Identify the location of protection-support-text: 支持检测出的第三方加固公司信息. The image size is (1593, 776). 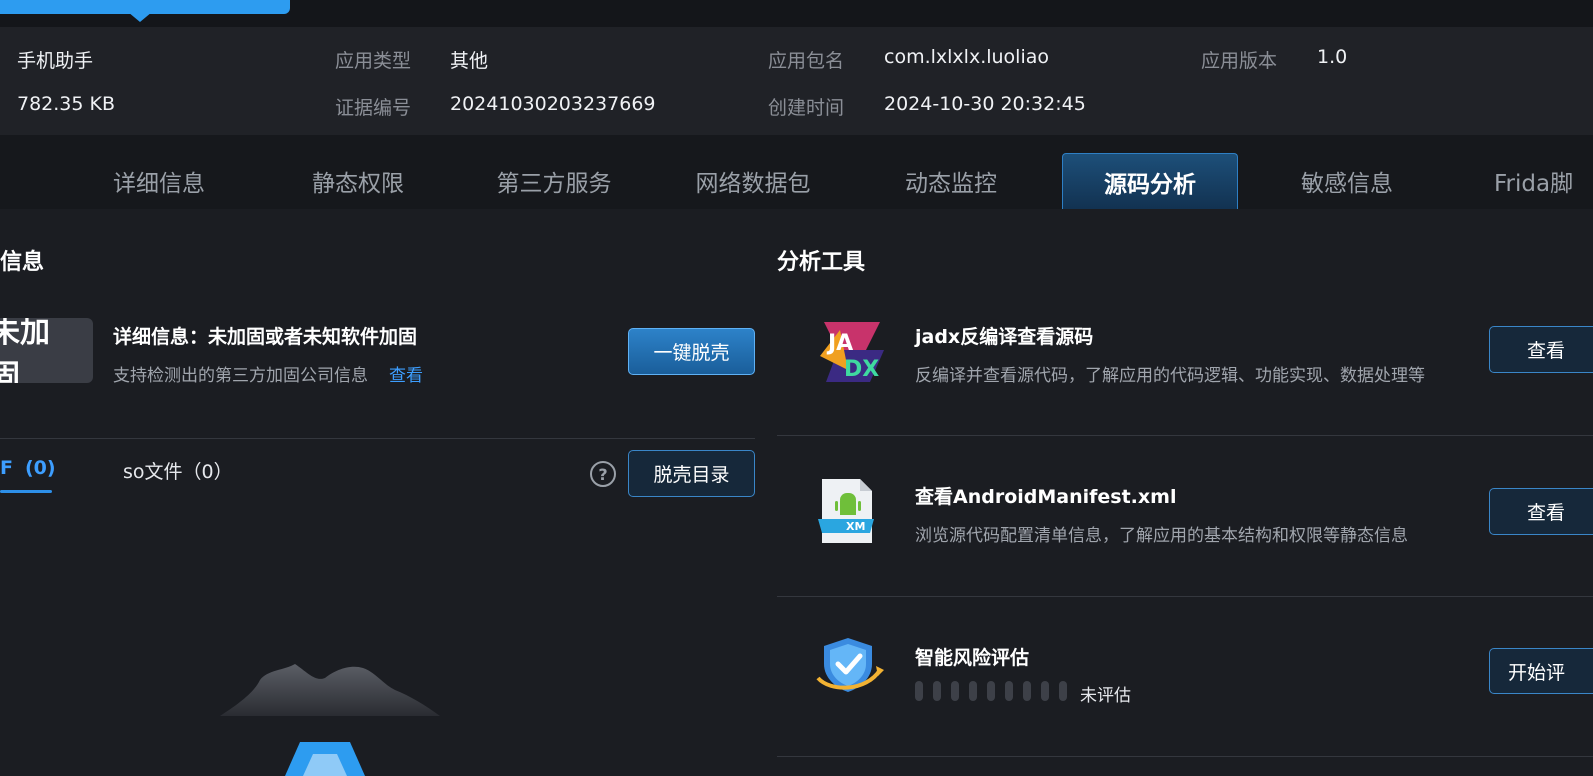
(240, 376).